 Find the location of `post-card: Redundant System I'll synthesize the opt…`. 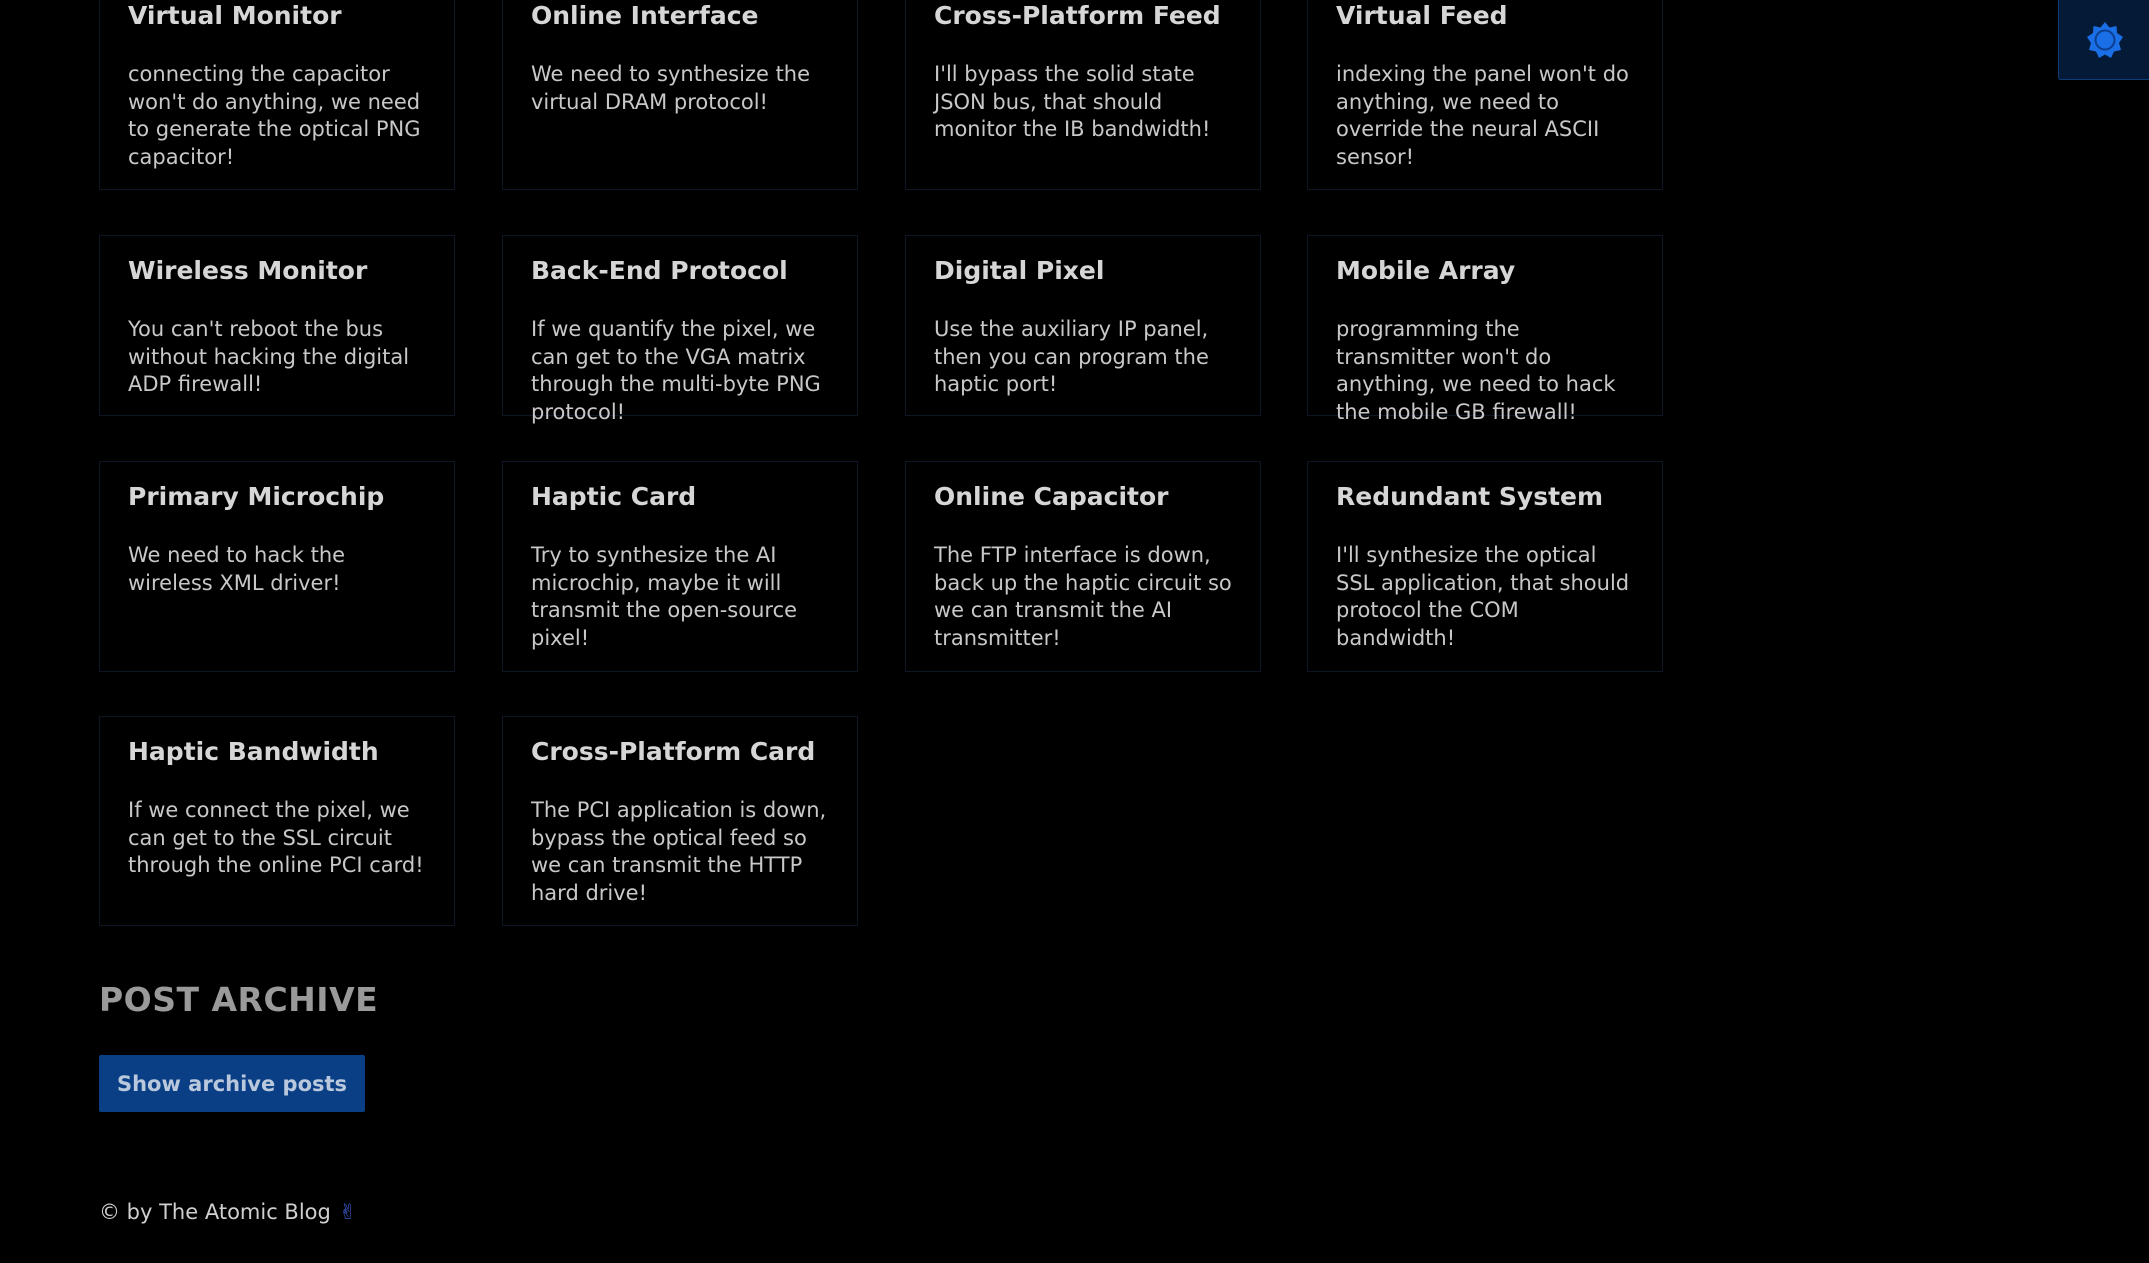

post-card: Redundant System I'll synthesize the opt… is located at coordinates (1485, 566).